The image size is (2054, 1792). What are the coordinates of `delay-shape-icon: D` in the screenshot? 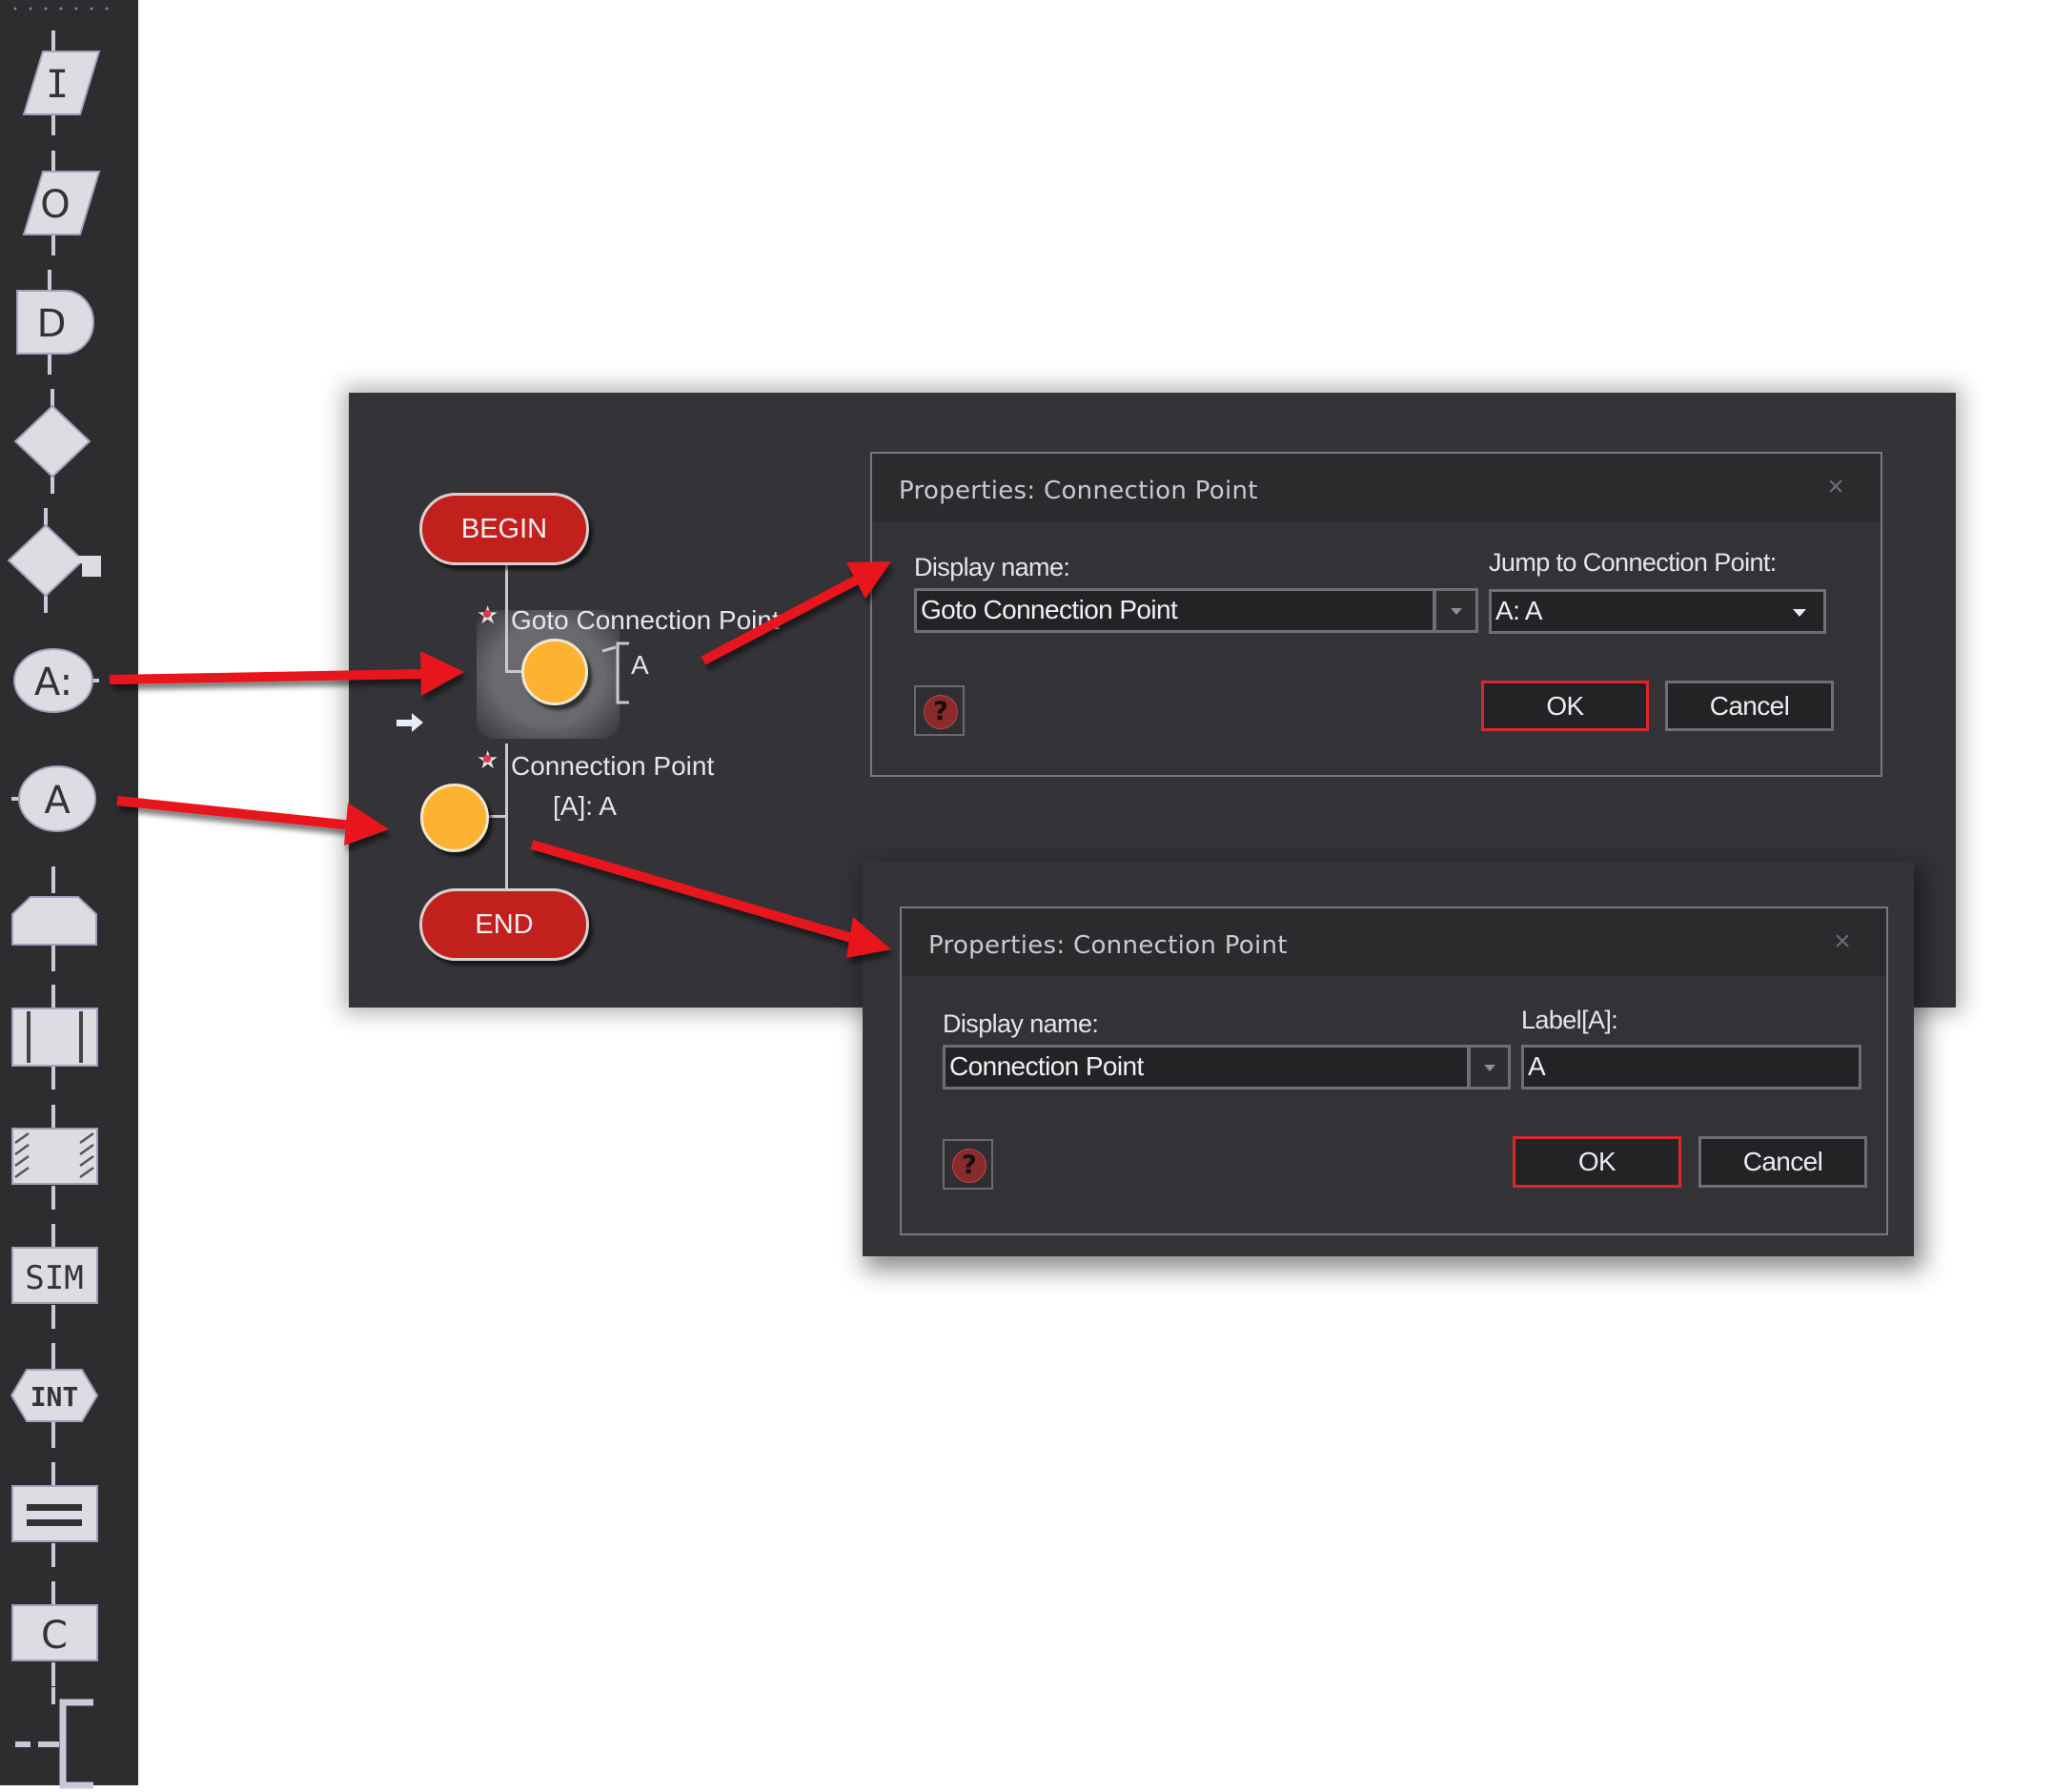 It's located at (55, 322).